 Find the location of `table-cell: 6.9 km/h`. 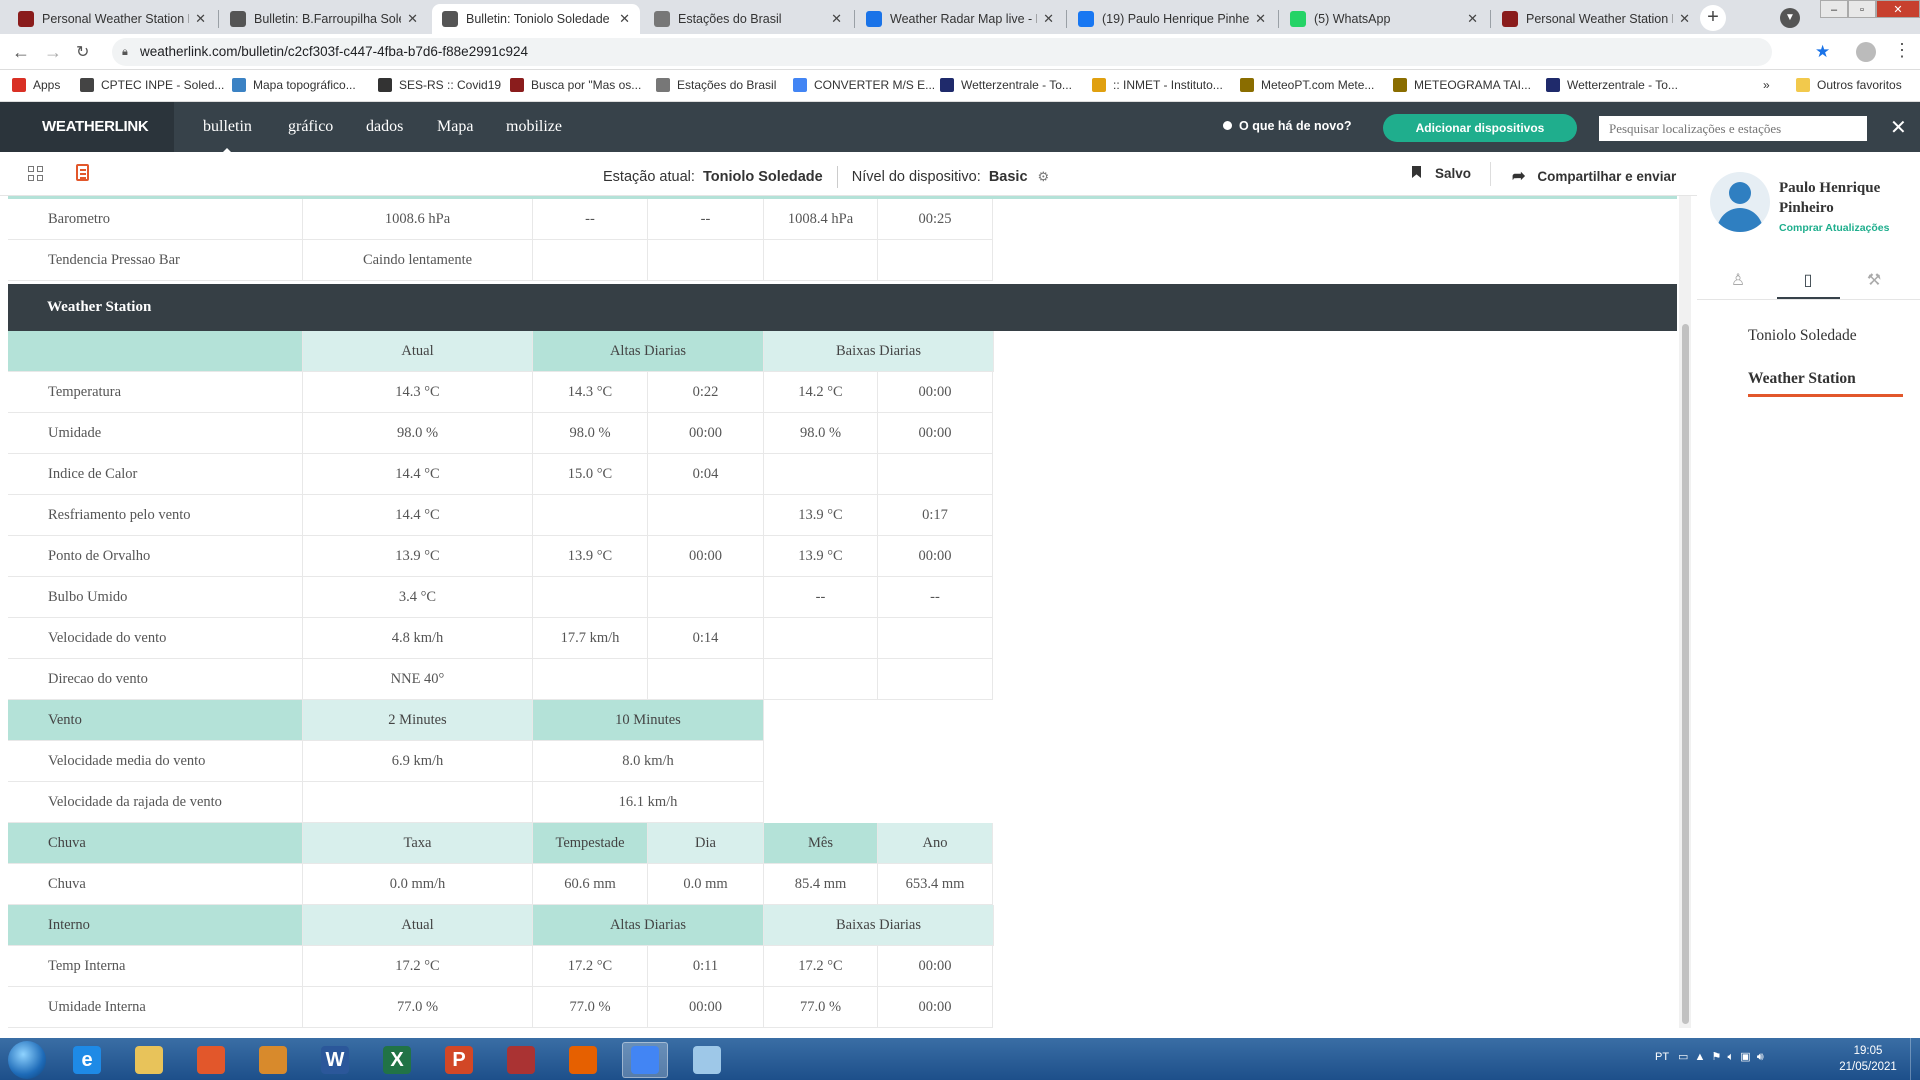

table-cell: 6.9 km/h is located at coordinates (418, 761).